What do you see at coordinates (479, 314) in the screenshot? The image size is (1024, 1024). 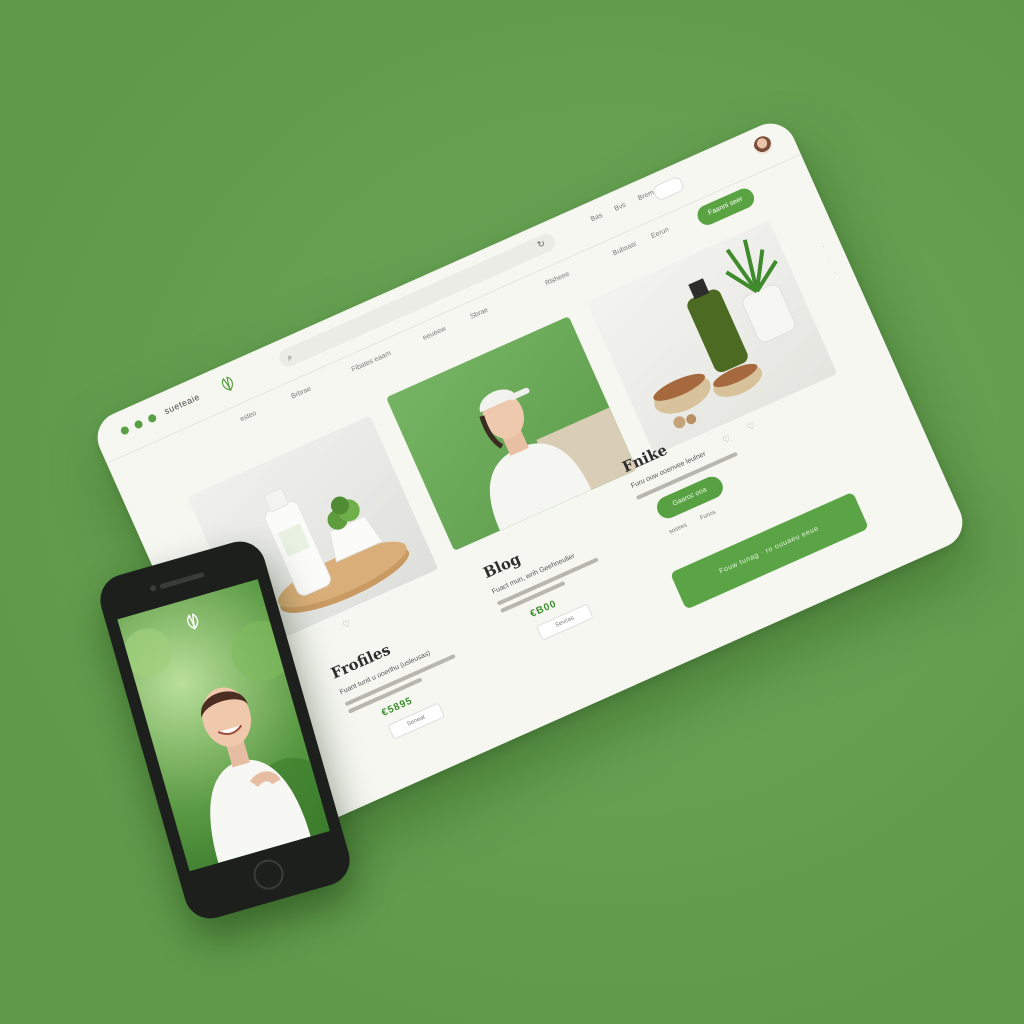 I see `nav-item: Sbrae` at bounding box center [479, 314].